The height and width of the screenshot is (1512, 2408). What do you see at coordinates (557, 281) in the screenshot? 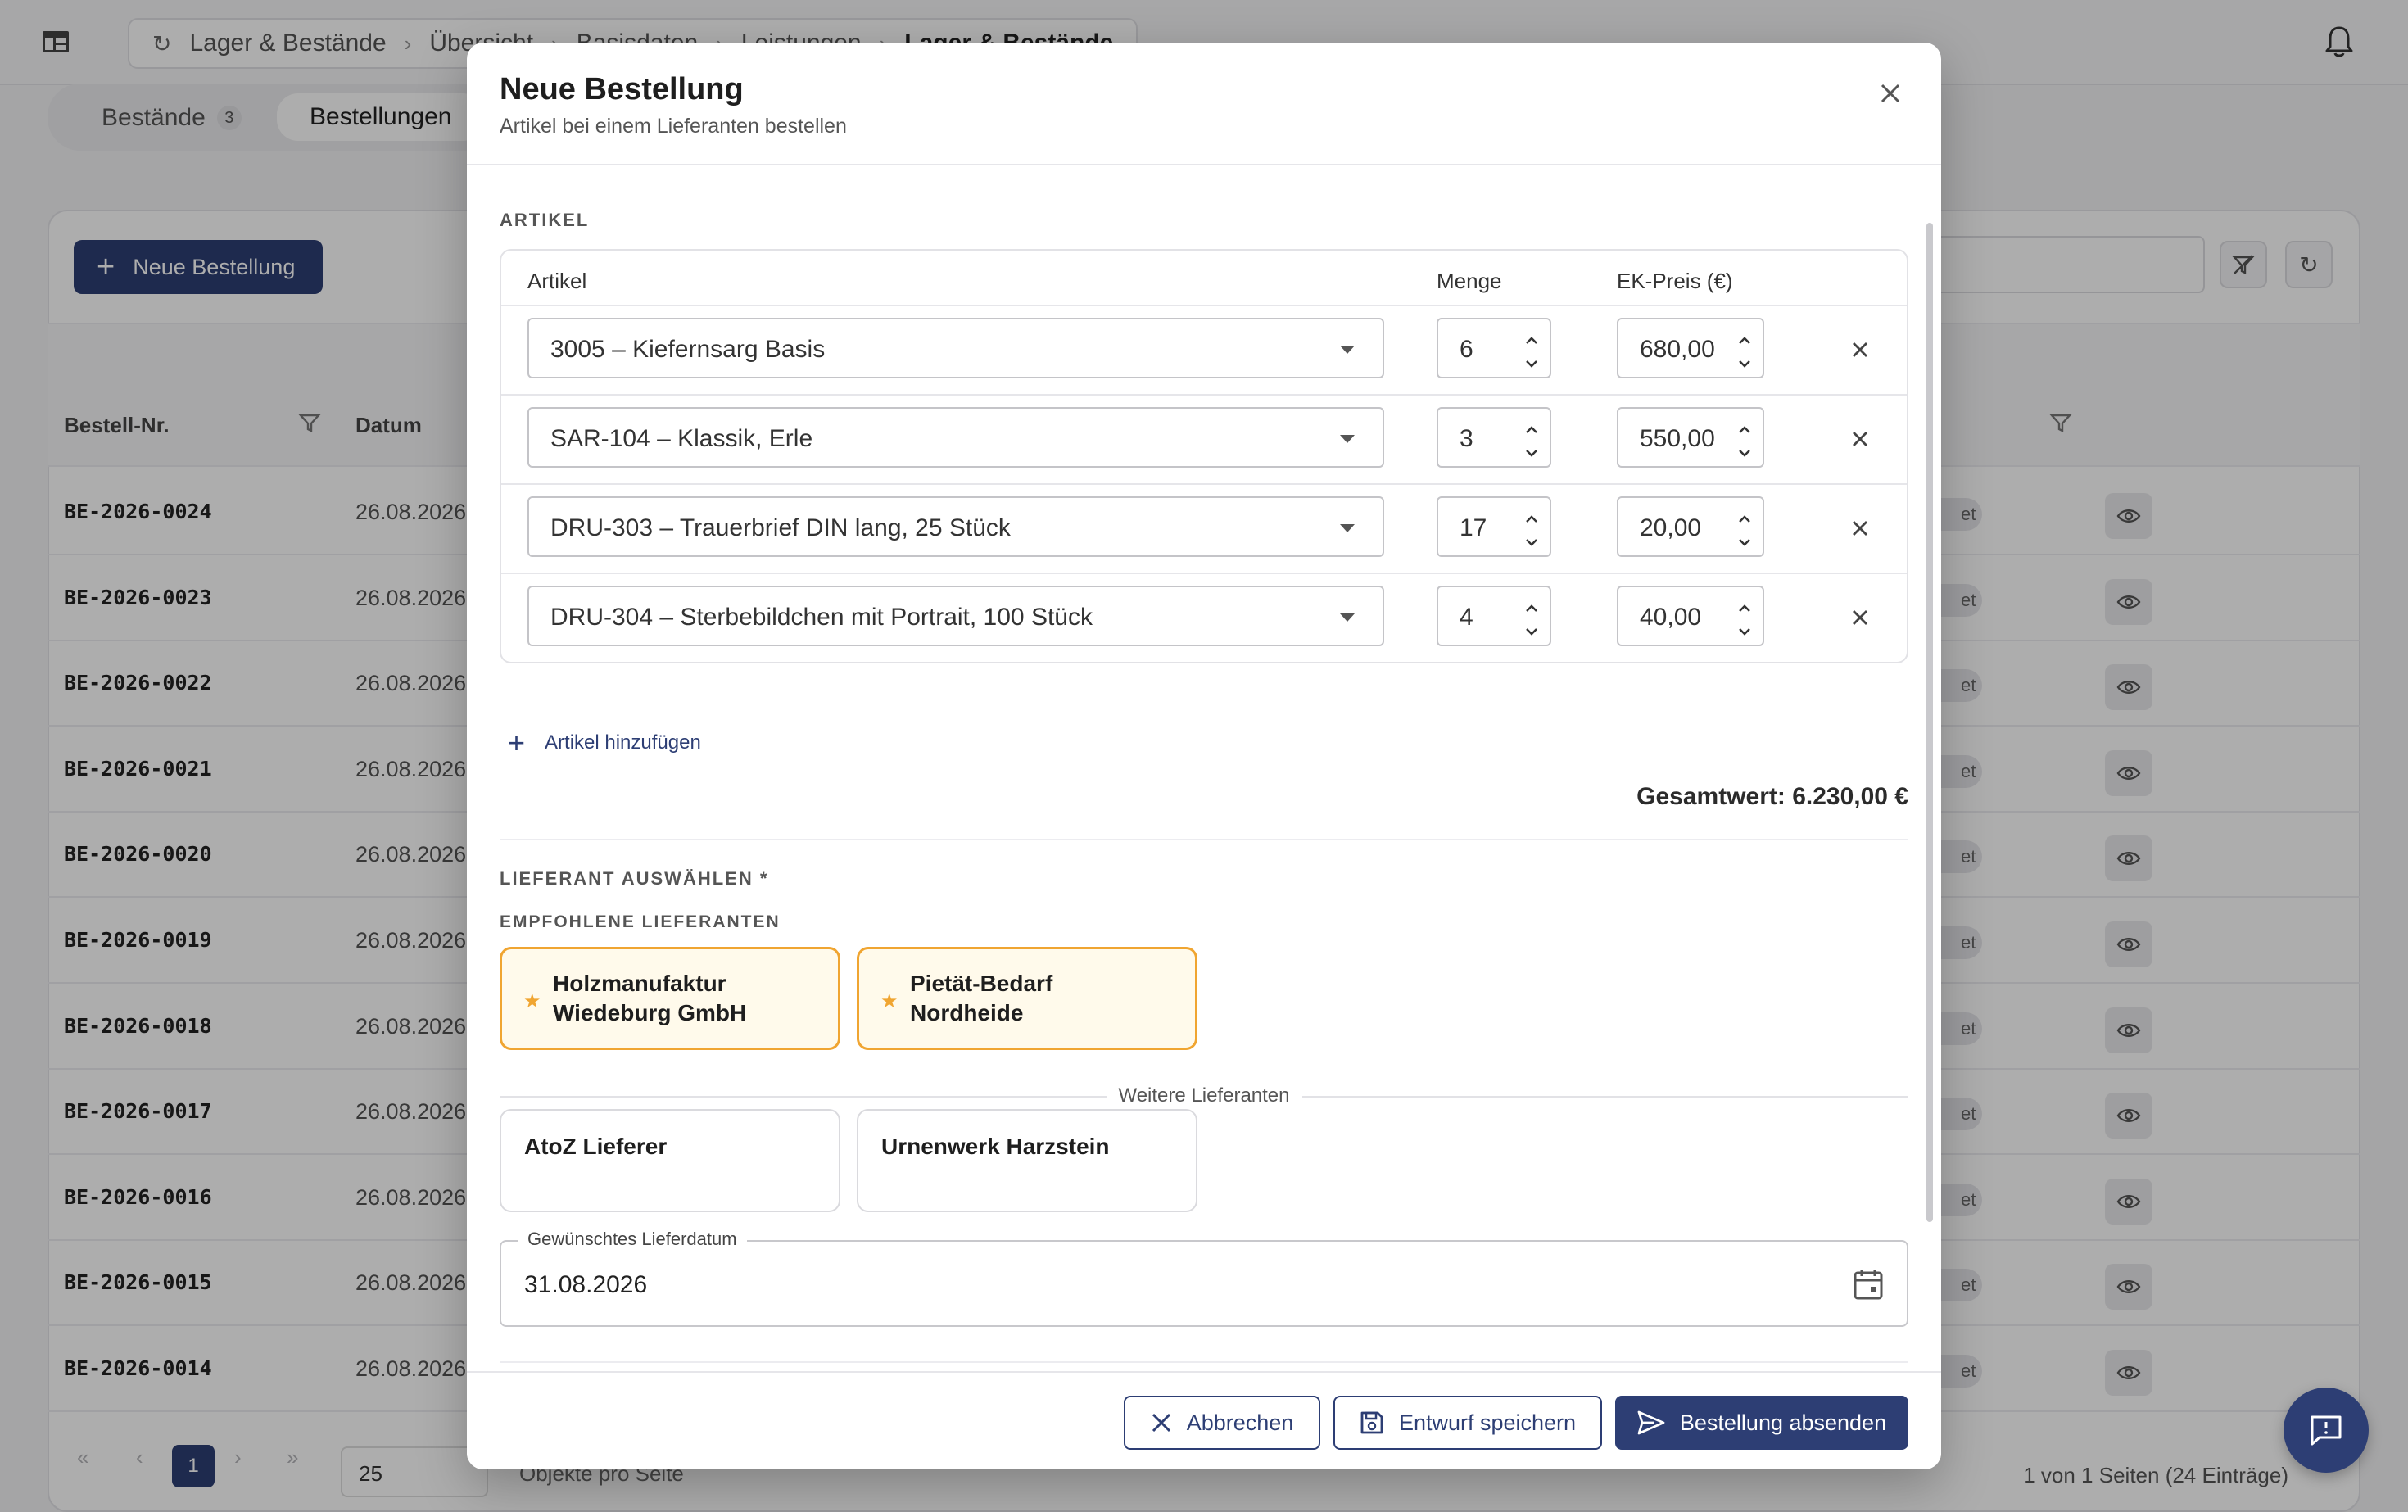
I see `column-header-artikel: Artikel` at bounding box center [557, 281].